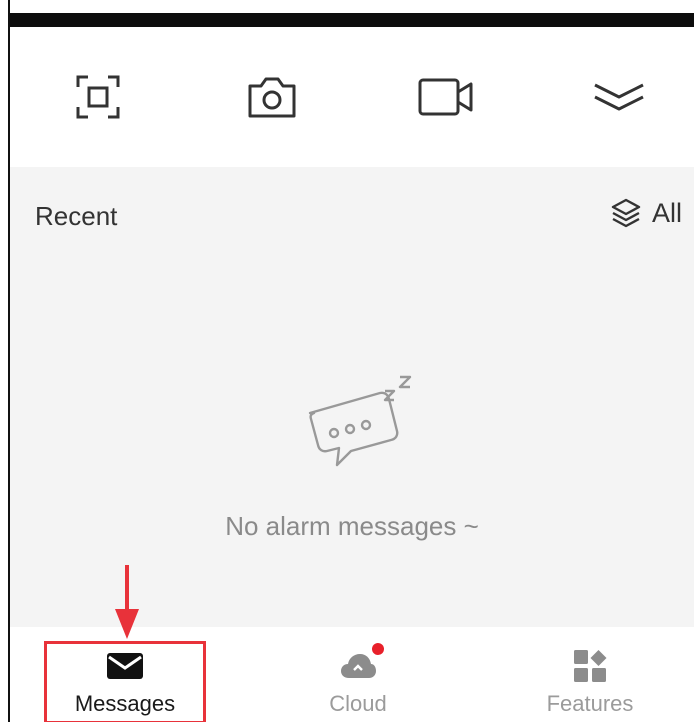 Image resolution: width=694 pixels, height=722 pixels. What do you see at coordinates (666, 212) in the screenshot?
I see `all-filter-label: All` at bounding box center [666, 212].